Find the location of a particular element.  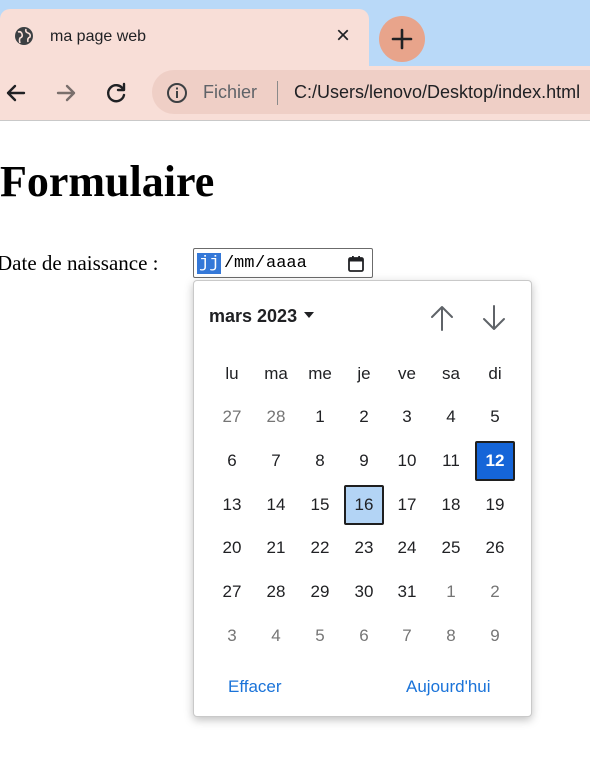

birthdate-input: jj / mm / aaaa is located at coordinates (283, 263).